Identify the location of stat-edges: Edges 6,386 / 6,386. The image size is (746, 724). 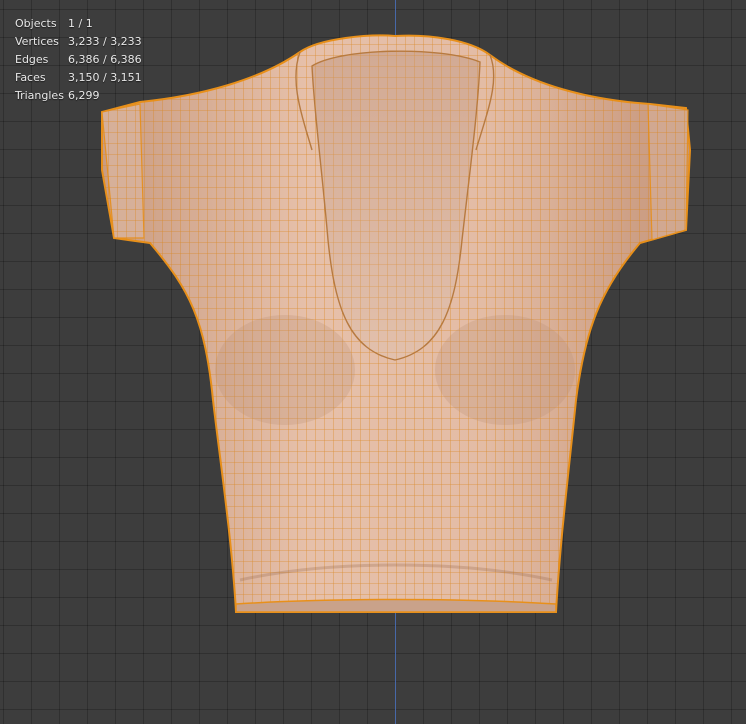
(78, 60).